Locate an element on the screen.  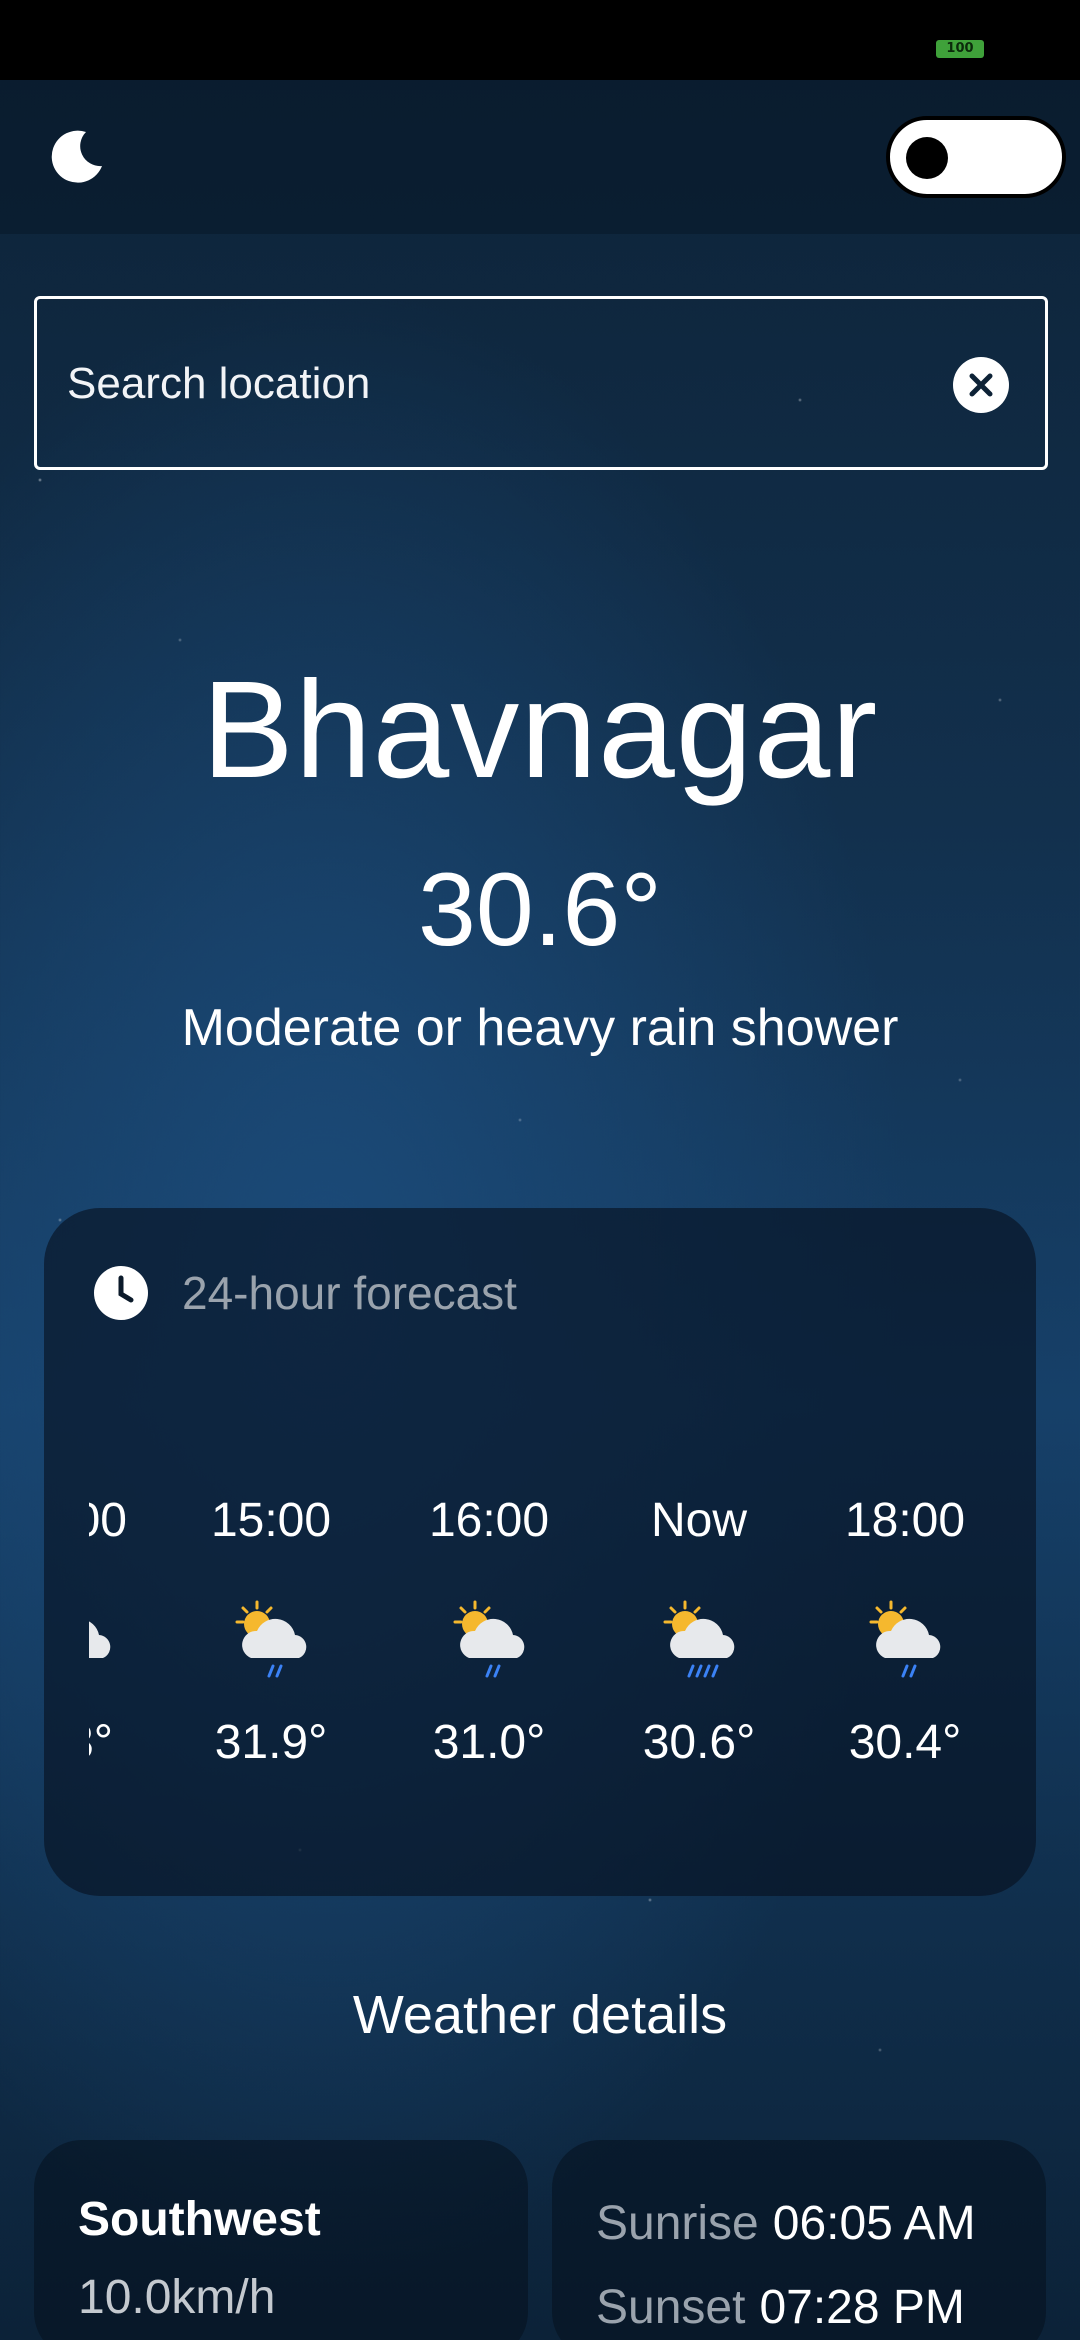
forecast-hour: 15:00 31.9° is located at coordinates (271, 1646).